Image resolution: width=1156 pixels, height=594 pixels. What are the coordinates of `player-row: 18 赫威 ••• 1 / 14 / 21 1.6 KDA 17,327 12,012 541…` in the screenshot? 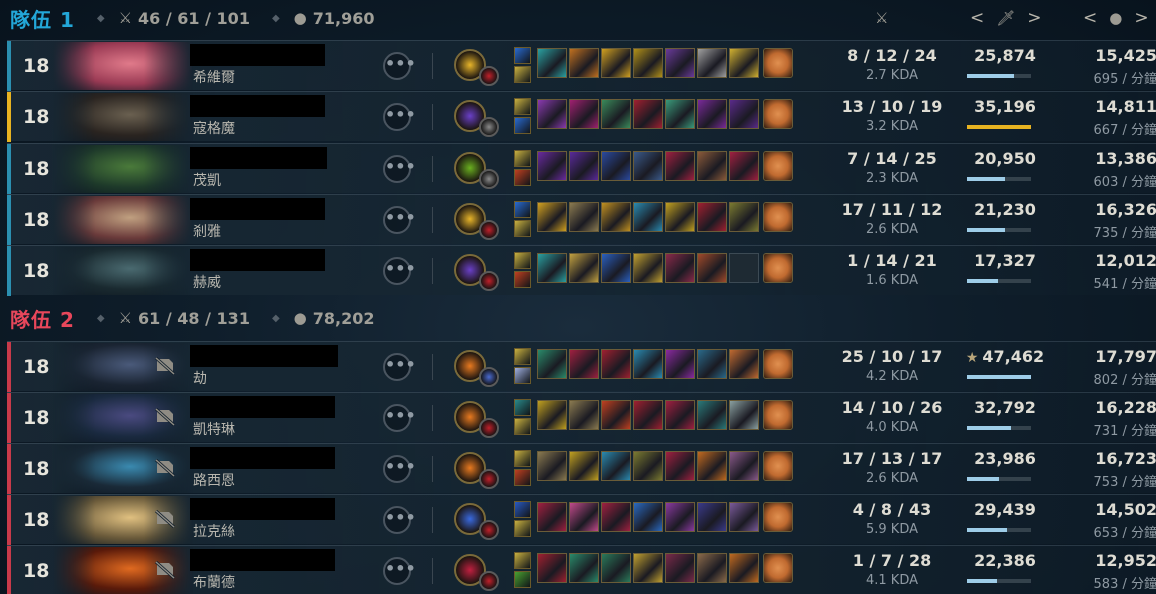 It's located at (581, 270).